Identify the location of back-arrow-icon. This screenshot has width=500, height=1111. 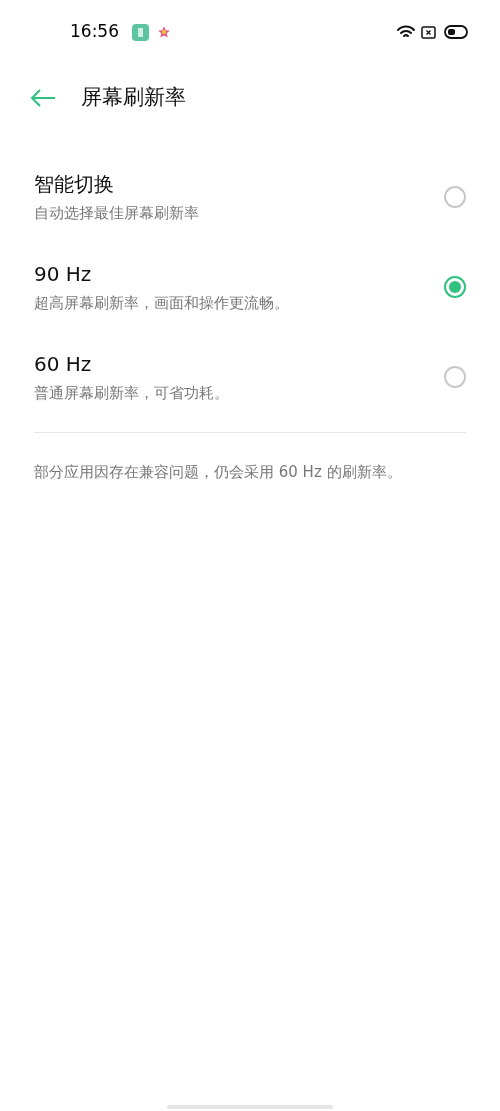
(43, 98).